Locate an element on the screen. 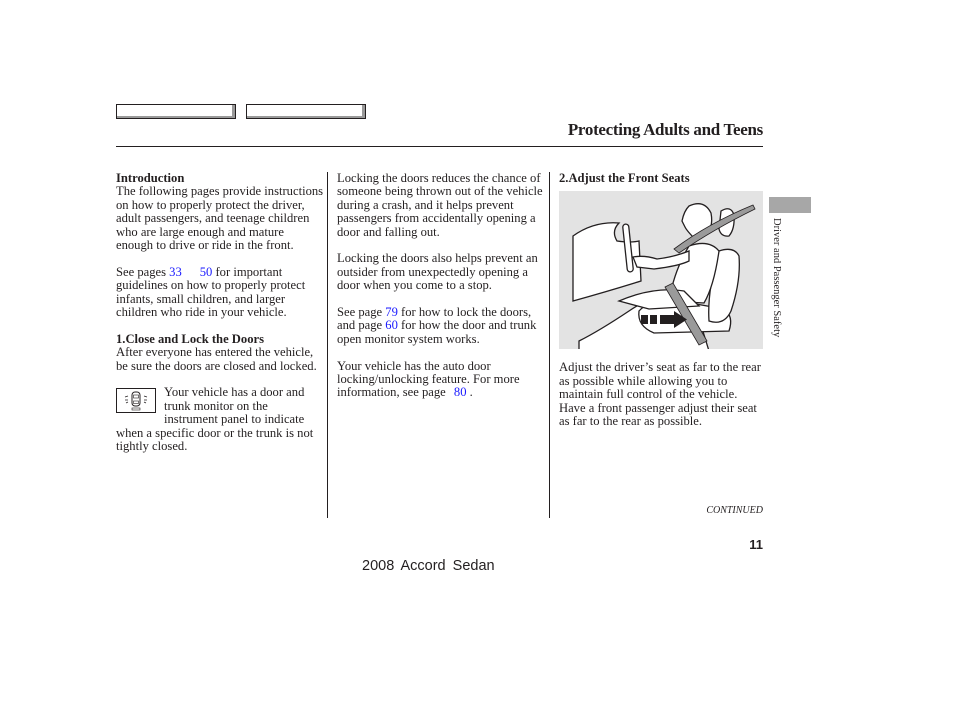 This screenshot has height=710, width=954. page-number: 11 is located at coordinates (756, 544).